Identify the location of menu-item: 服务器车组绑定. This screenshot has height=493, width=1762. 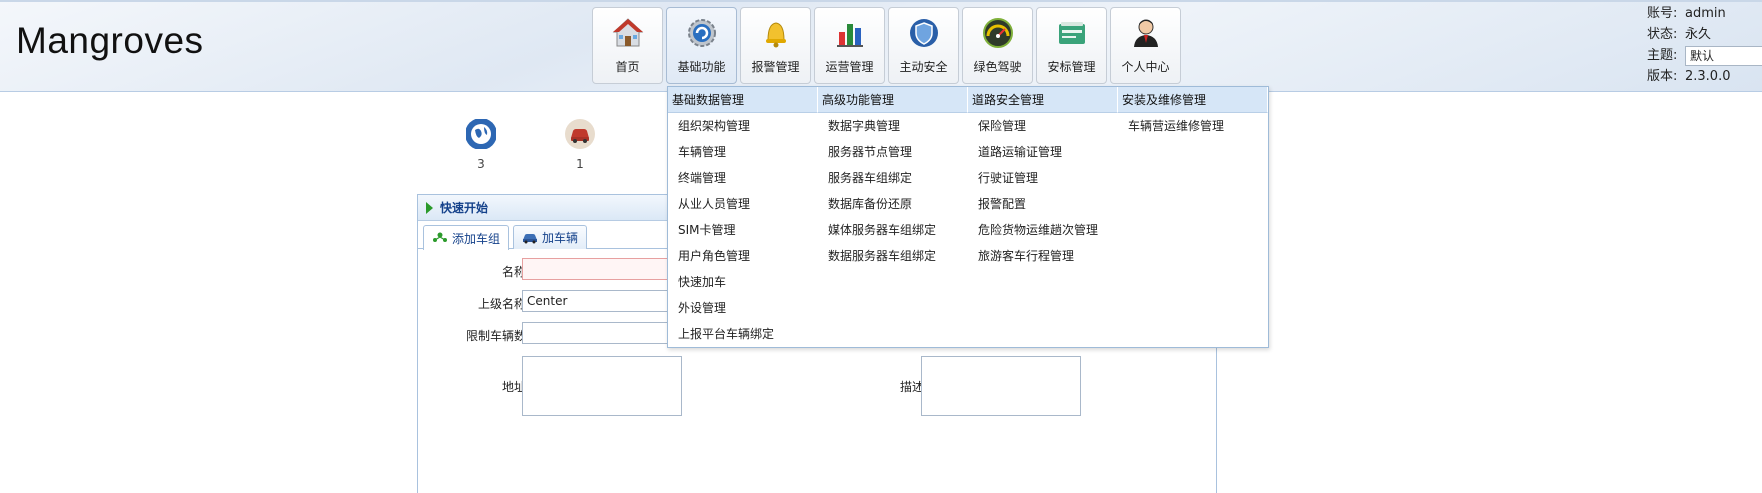
(893, 178).